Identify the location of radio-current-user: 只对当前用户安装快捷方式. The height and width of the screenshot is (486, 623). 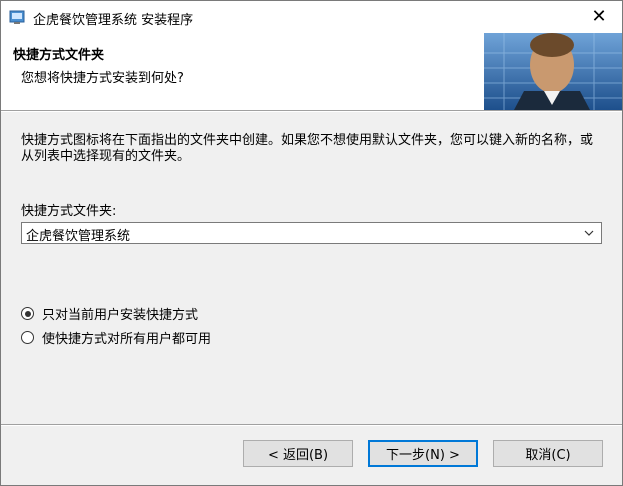
(109, 313).